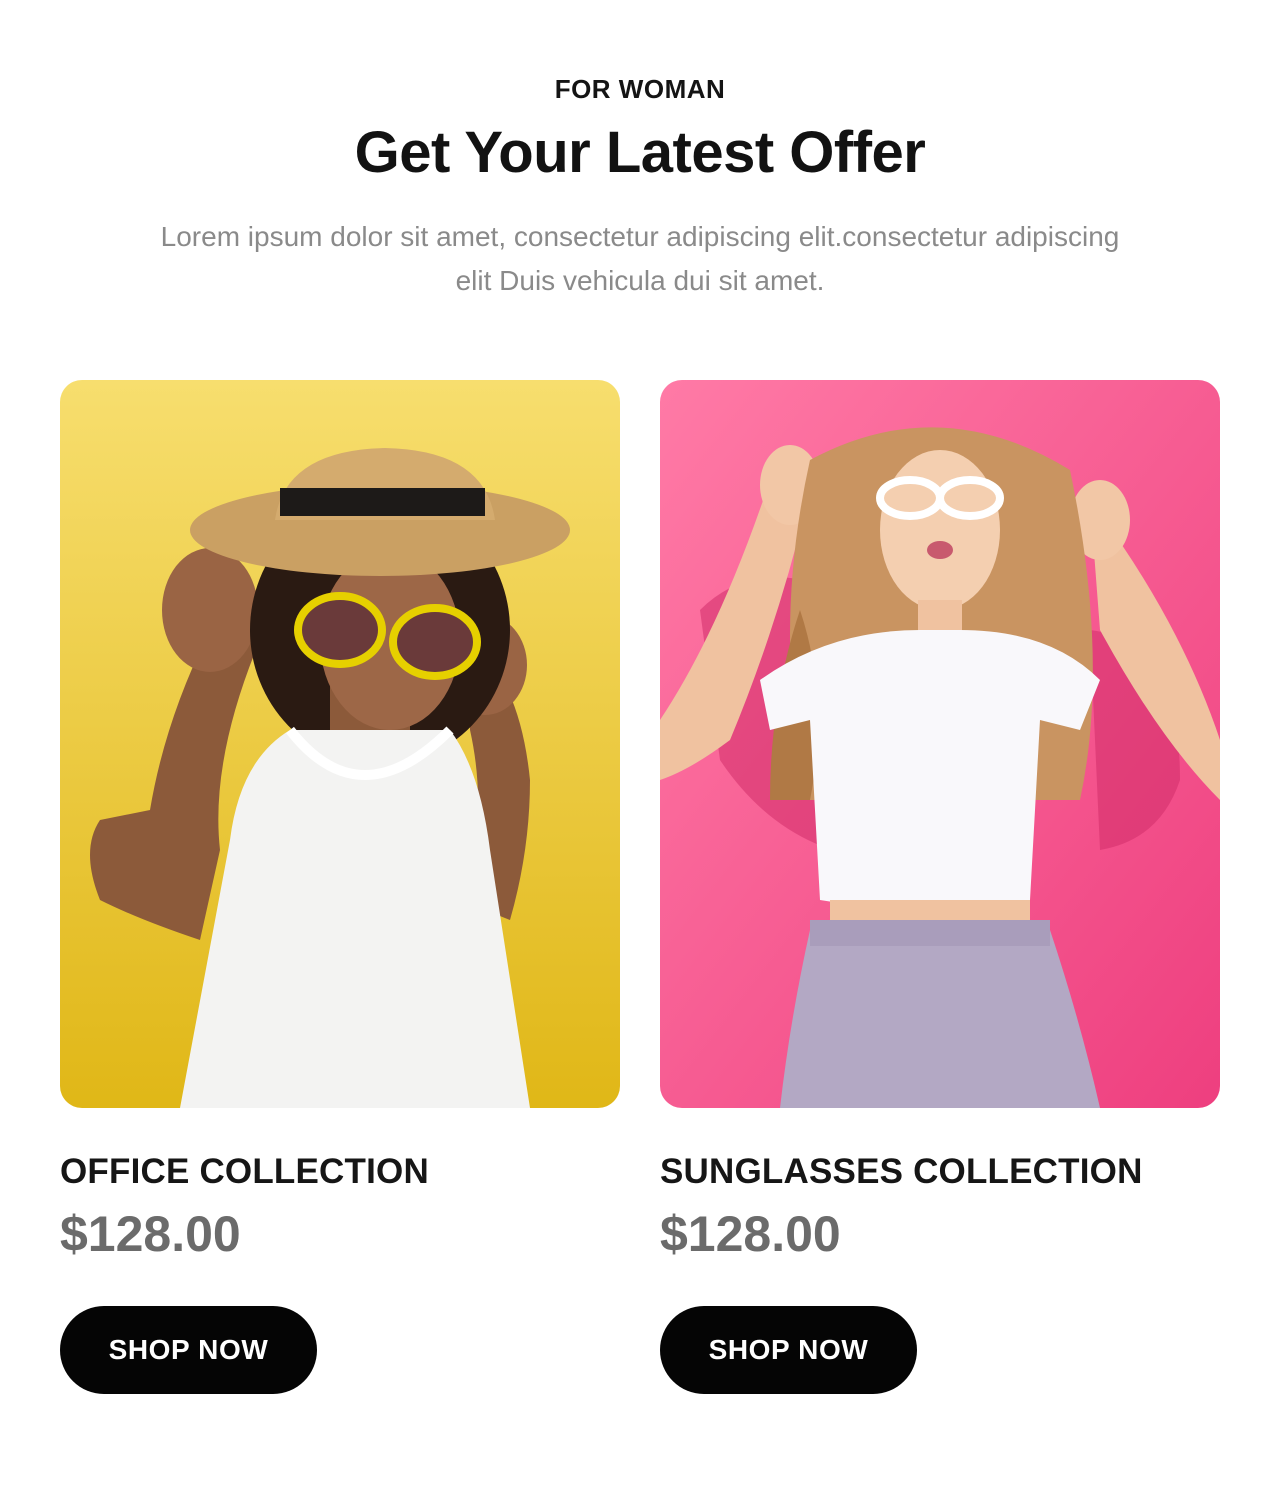 The image size is (1280, 1500). Describe the element at coordinates (640, 89) in the screenshot. I see `section-eyebrow: FOR WOMAN` at that location.